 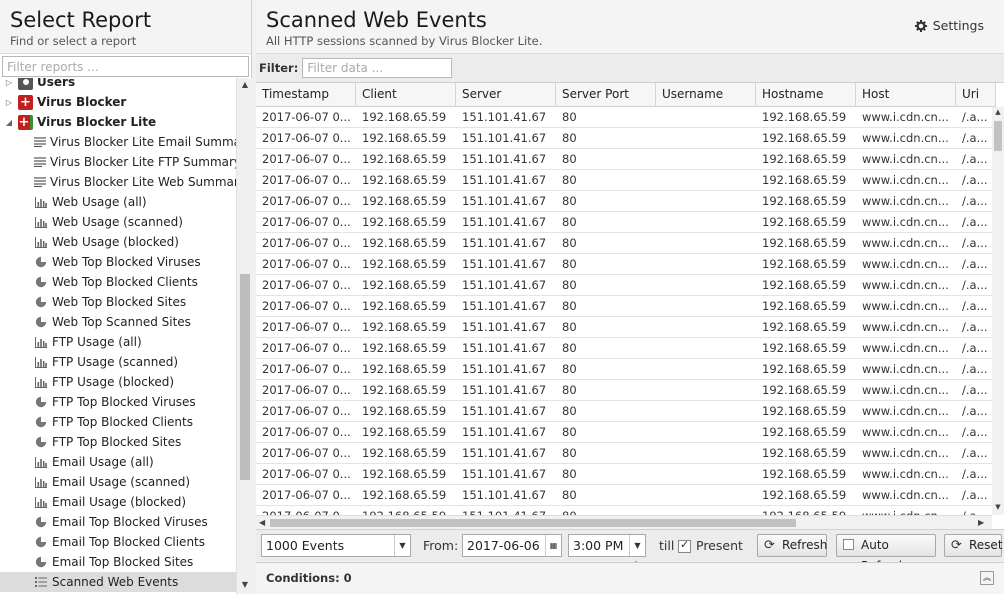 I want to click on column-header: Uri, so click(x=976, y=95).